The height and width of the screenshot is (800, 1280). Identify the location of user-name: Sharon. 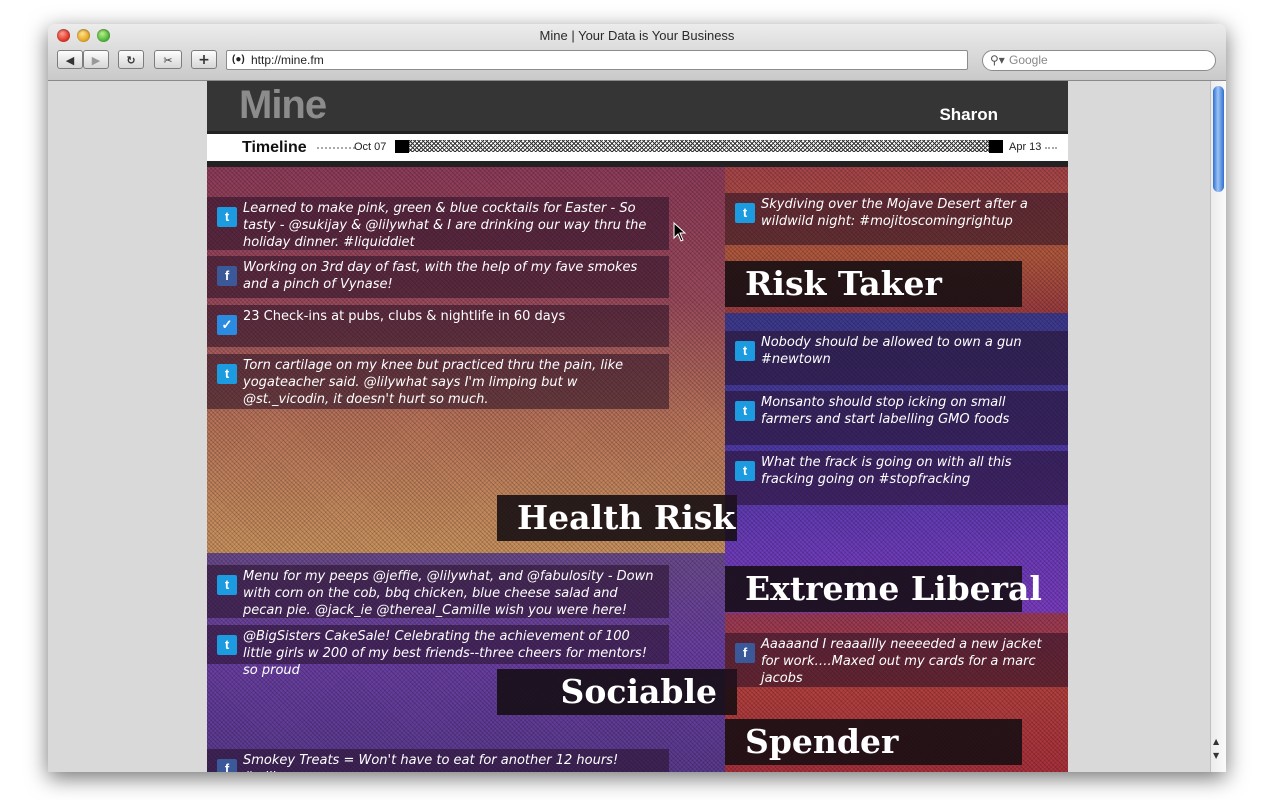
(968, 115).